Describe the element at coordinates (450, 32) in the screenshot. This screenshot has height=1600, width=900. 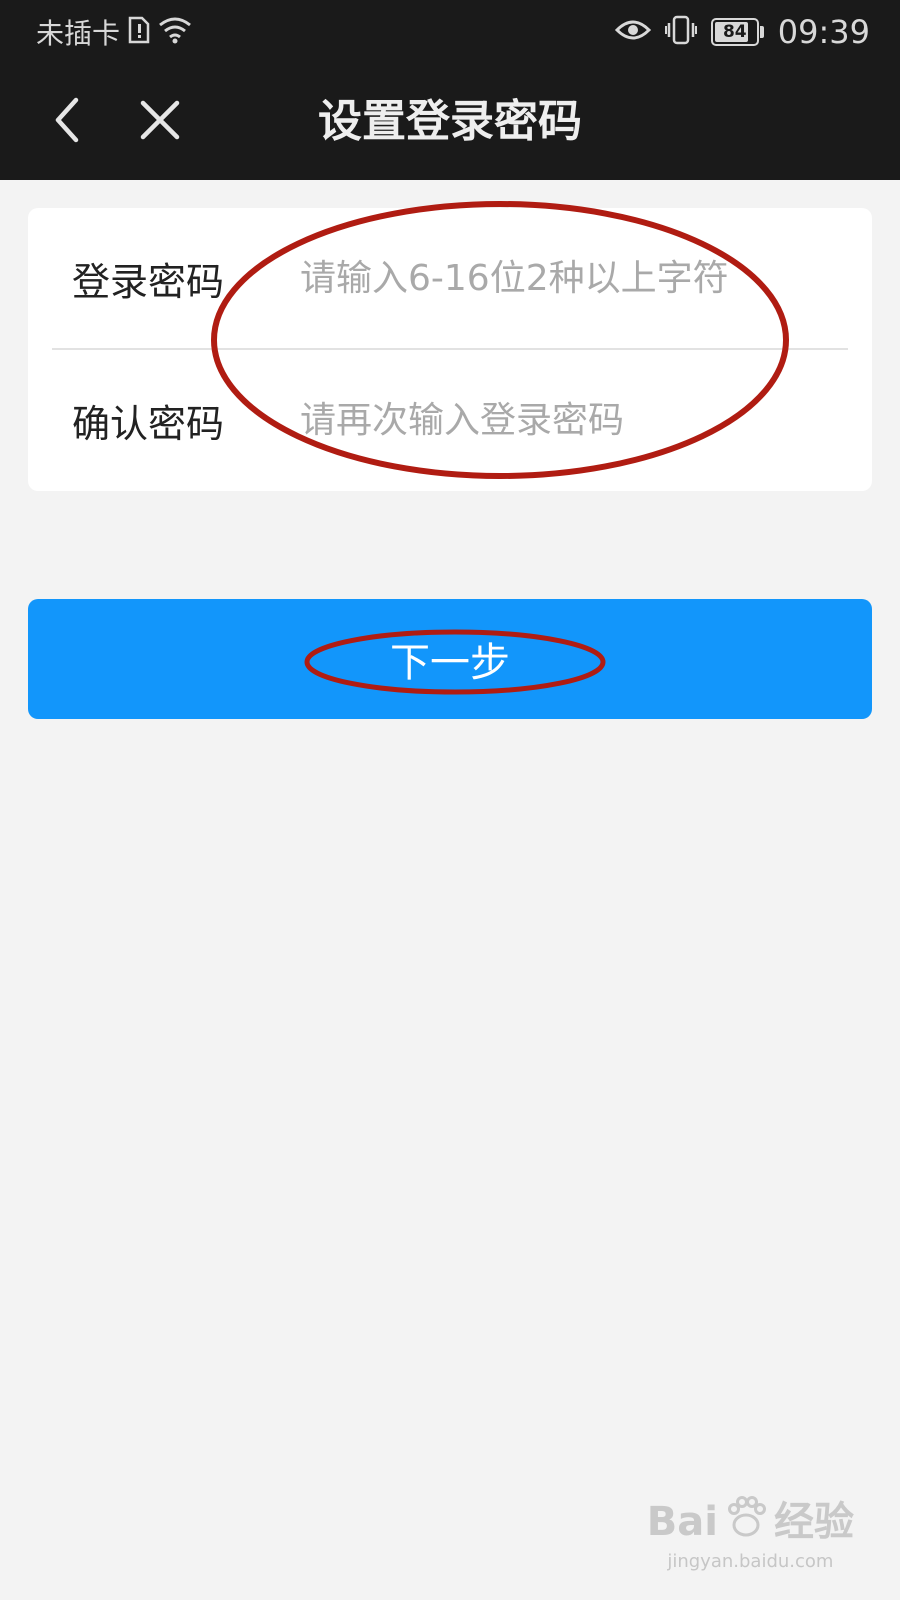
I see `status-bar: 未插卡 84 09:39` at that location.